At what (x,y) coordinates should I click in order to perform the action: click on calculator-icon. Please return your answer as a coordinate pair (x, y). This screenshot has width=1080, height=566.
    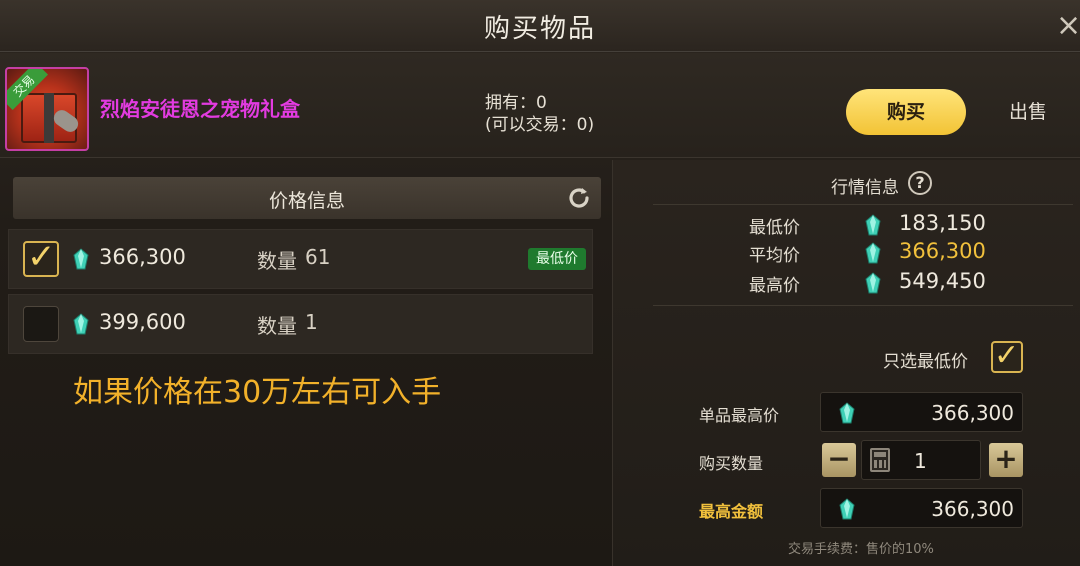
    Looking at the image, I should click on (880, 460).